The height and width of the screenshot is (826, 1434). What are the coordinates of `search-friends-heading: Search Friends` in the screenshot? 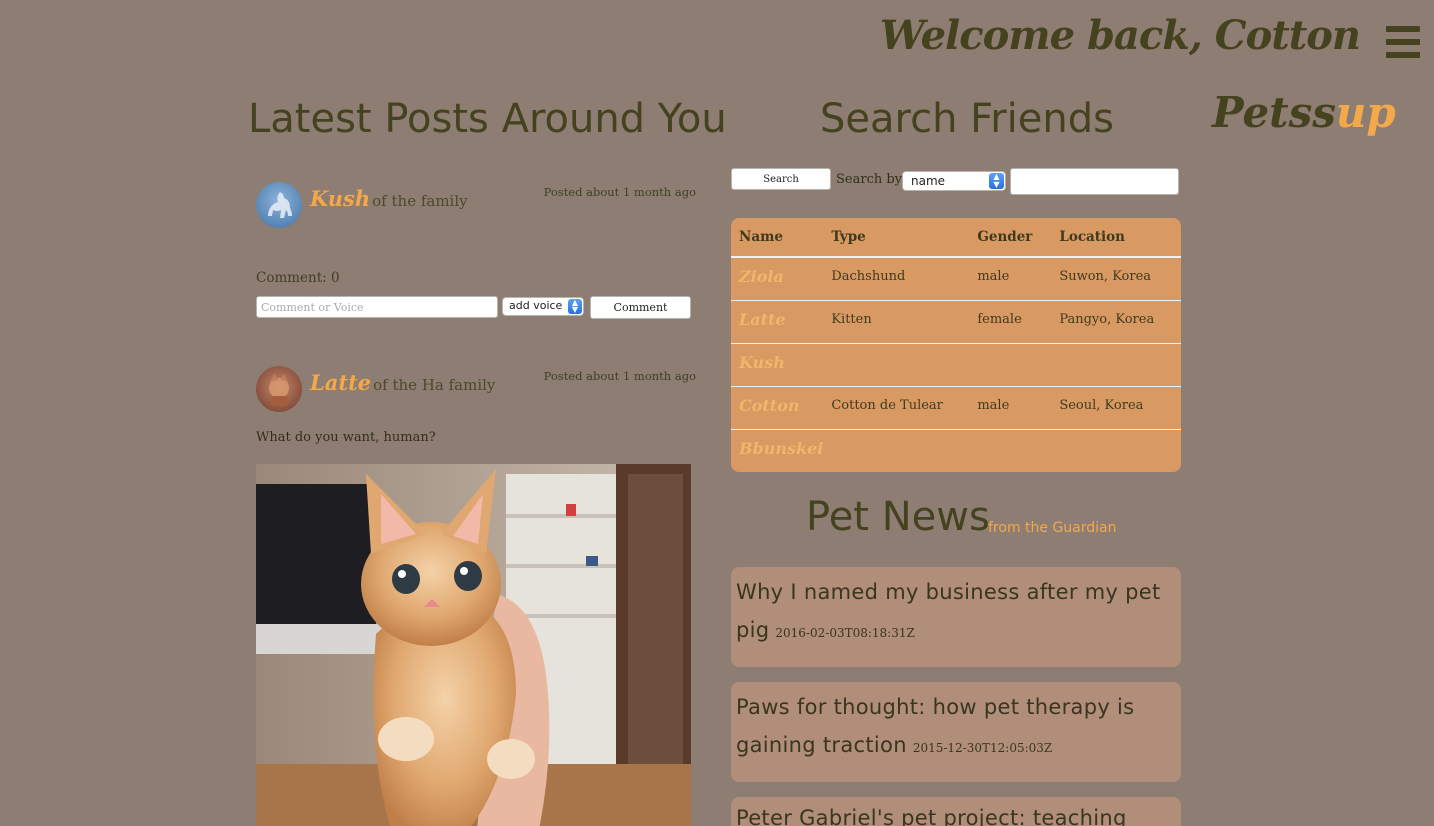 It's located at (967, 119).